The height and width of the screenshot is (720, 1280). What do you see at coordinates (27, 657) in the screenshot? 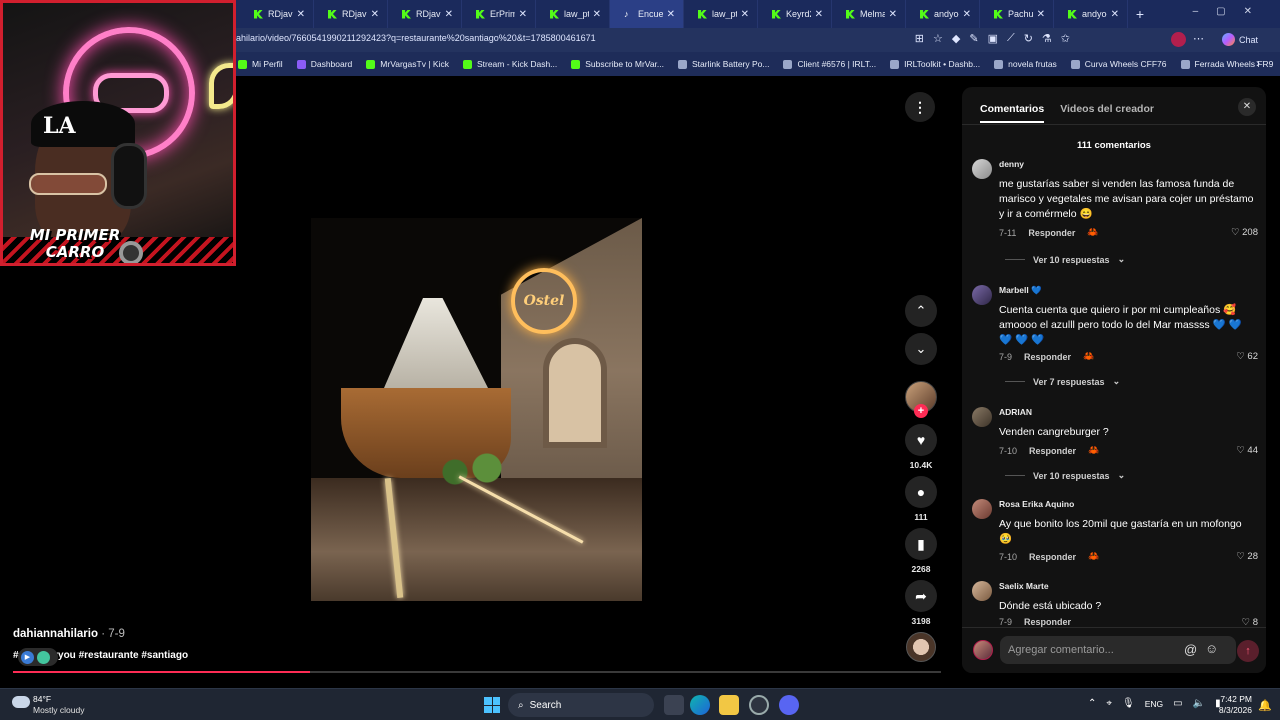
I see `play-mini-icon: ▶` at bounding box center [27, 657].